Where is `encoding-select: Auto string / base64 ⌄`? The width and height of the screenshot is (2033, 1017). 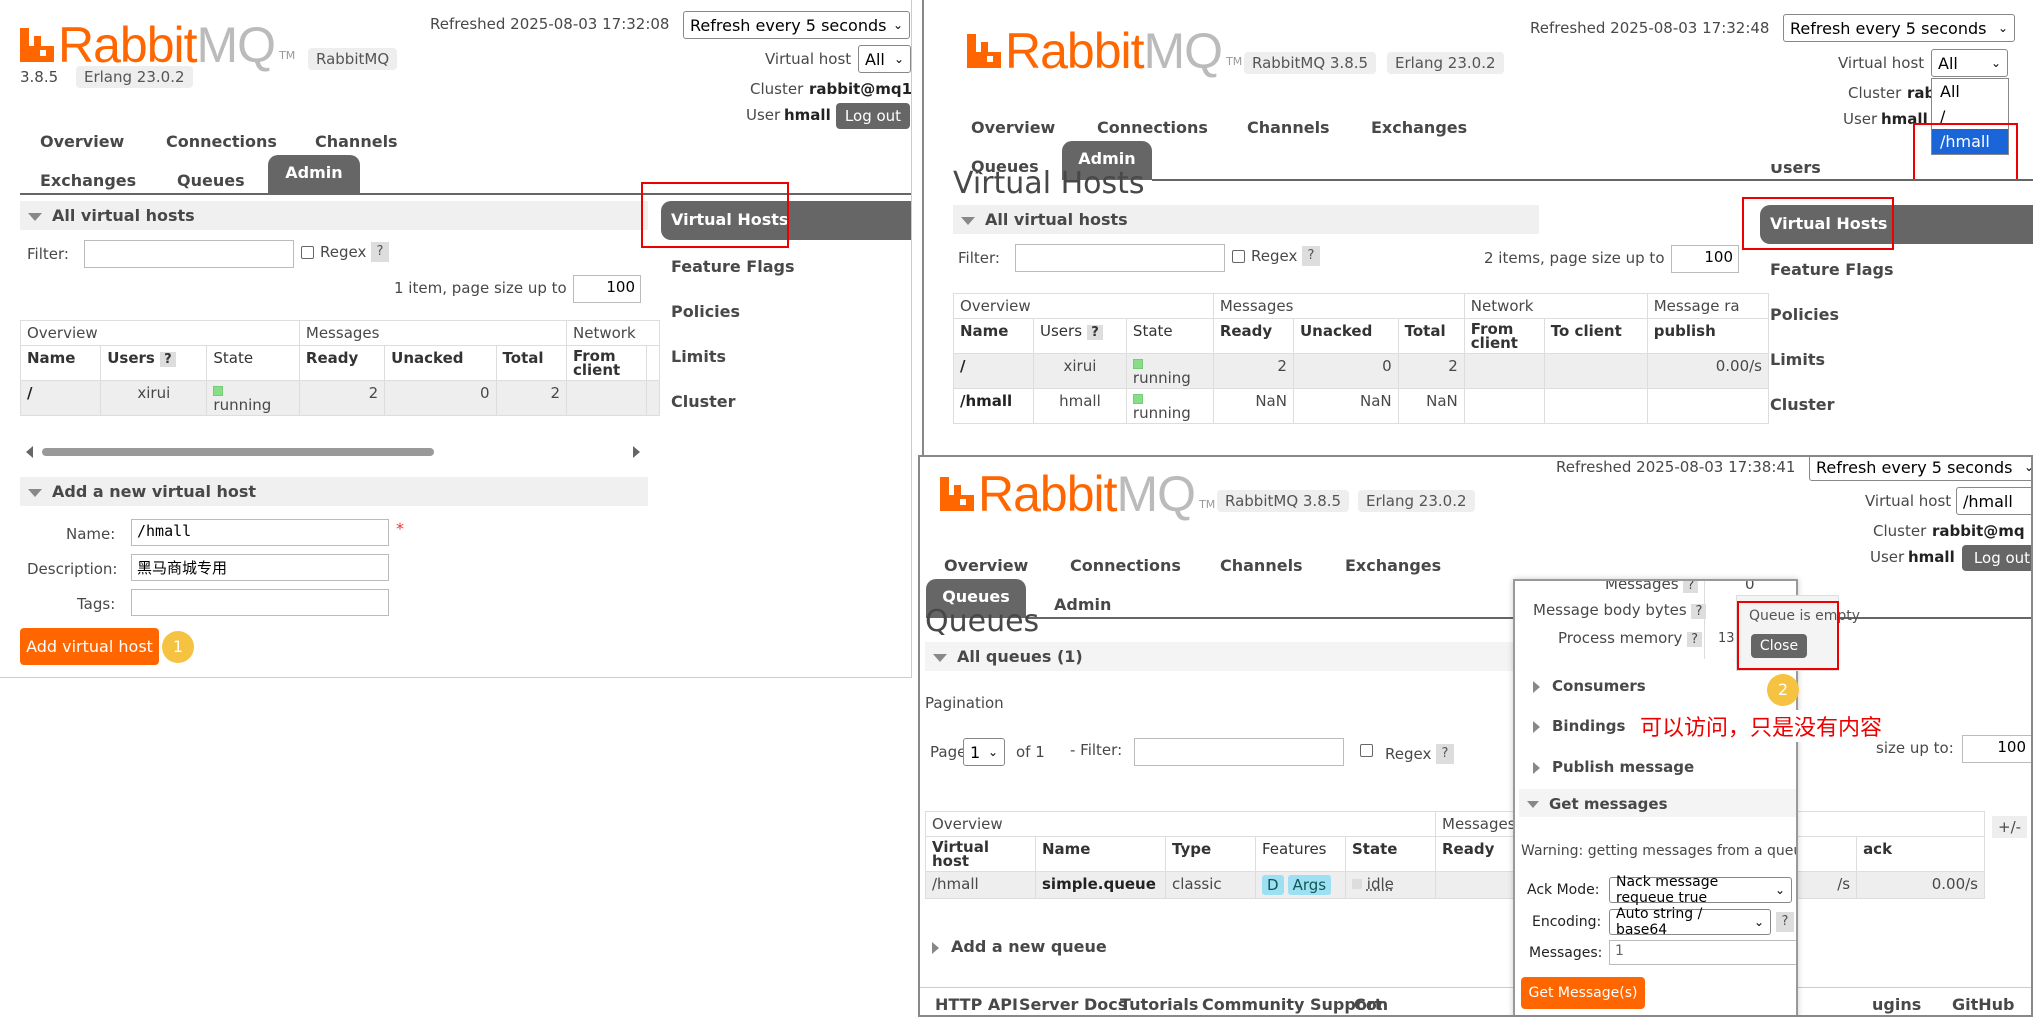
encoding-select: Auto string / base64 ⌄ is located at coordinates (1690, 922).